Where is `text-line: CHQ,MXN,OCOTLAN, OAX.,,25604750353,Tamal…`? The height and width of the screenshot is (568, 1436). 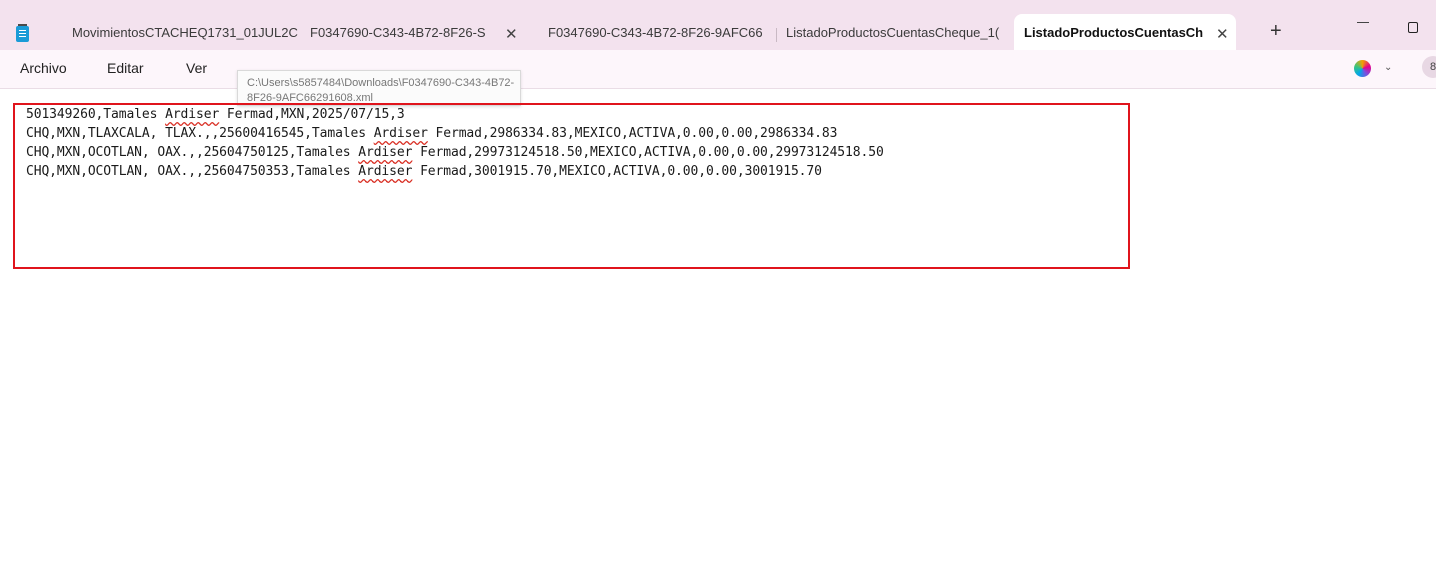
text-line: CHQ,MXN,OCOTLAN, OAX.,,25604750353,Tamal… is located at coordinates (424, 171).